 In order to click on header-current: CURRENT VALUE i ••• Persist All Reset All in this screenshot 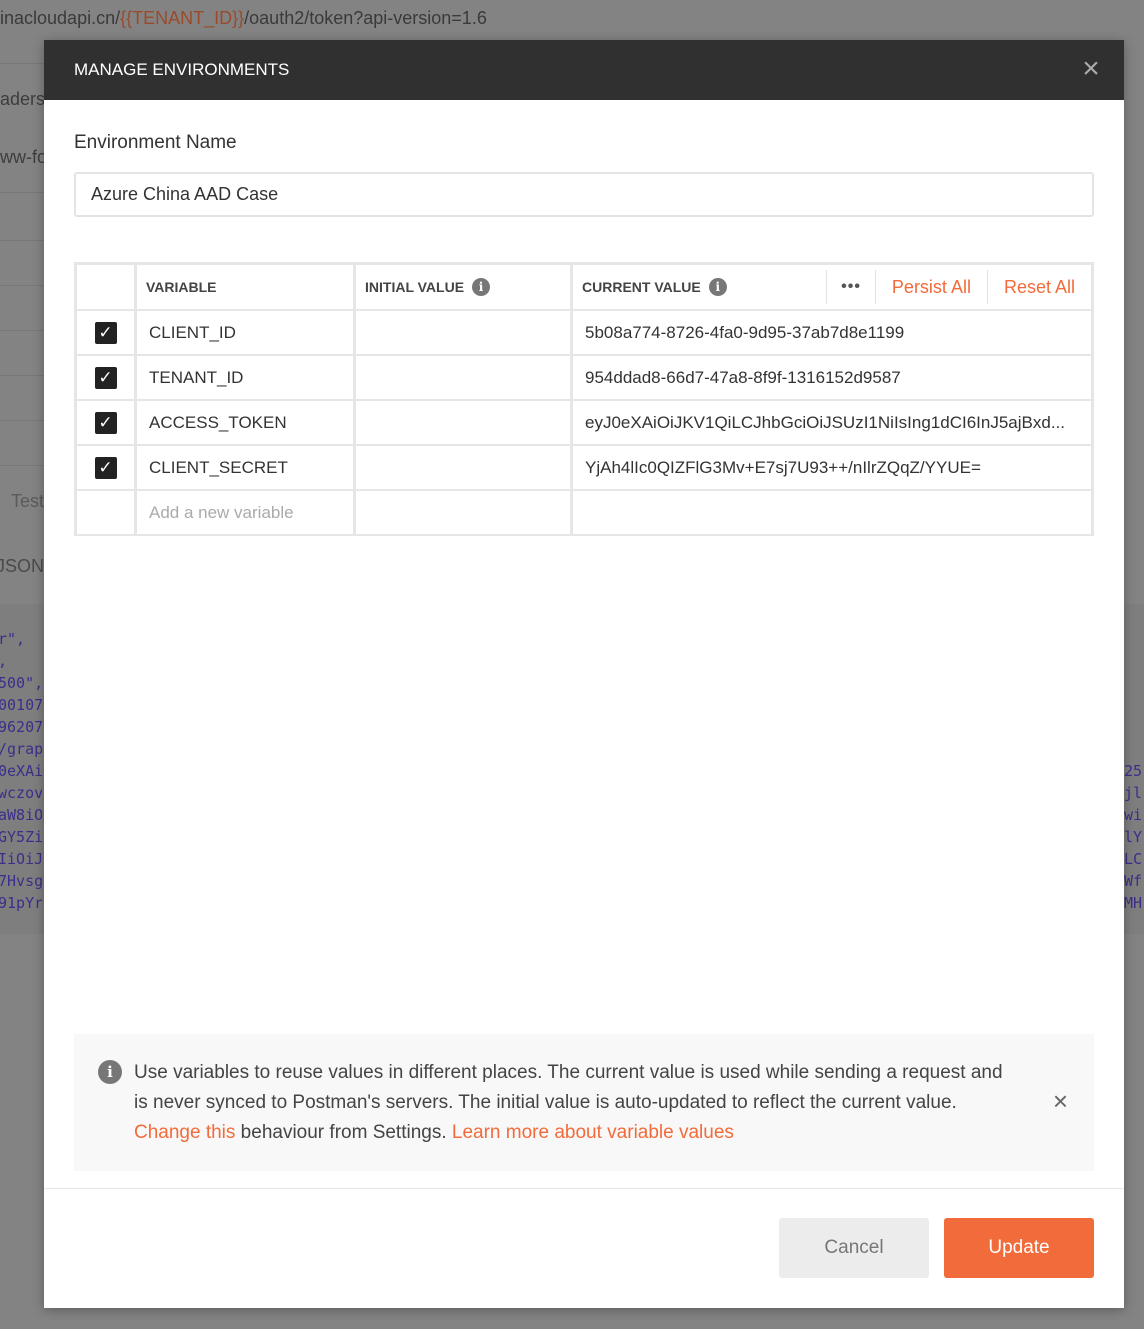, I will do `click(832, 287)`.